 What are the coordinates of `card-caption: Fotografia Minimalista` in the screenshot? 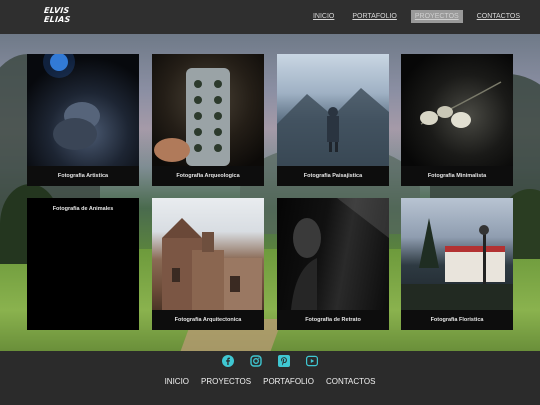 It's located at (457, 176).